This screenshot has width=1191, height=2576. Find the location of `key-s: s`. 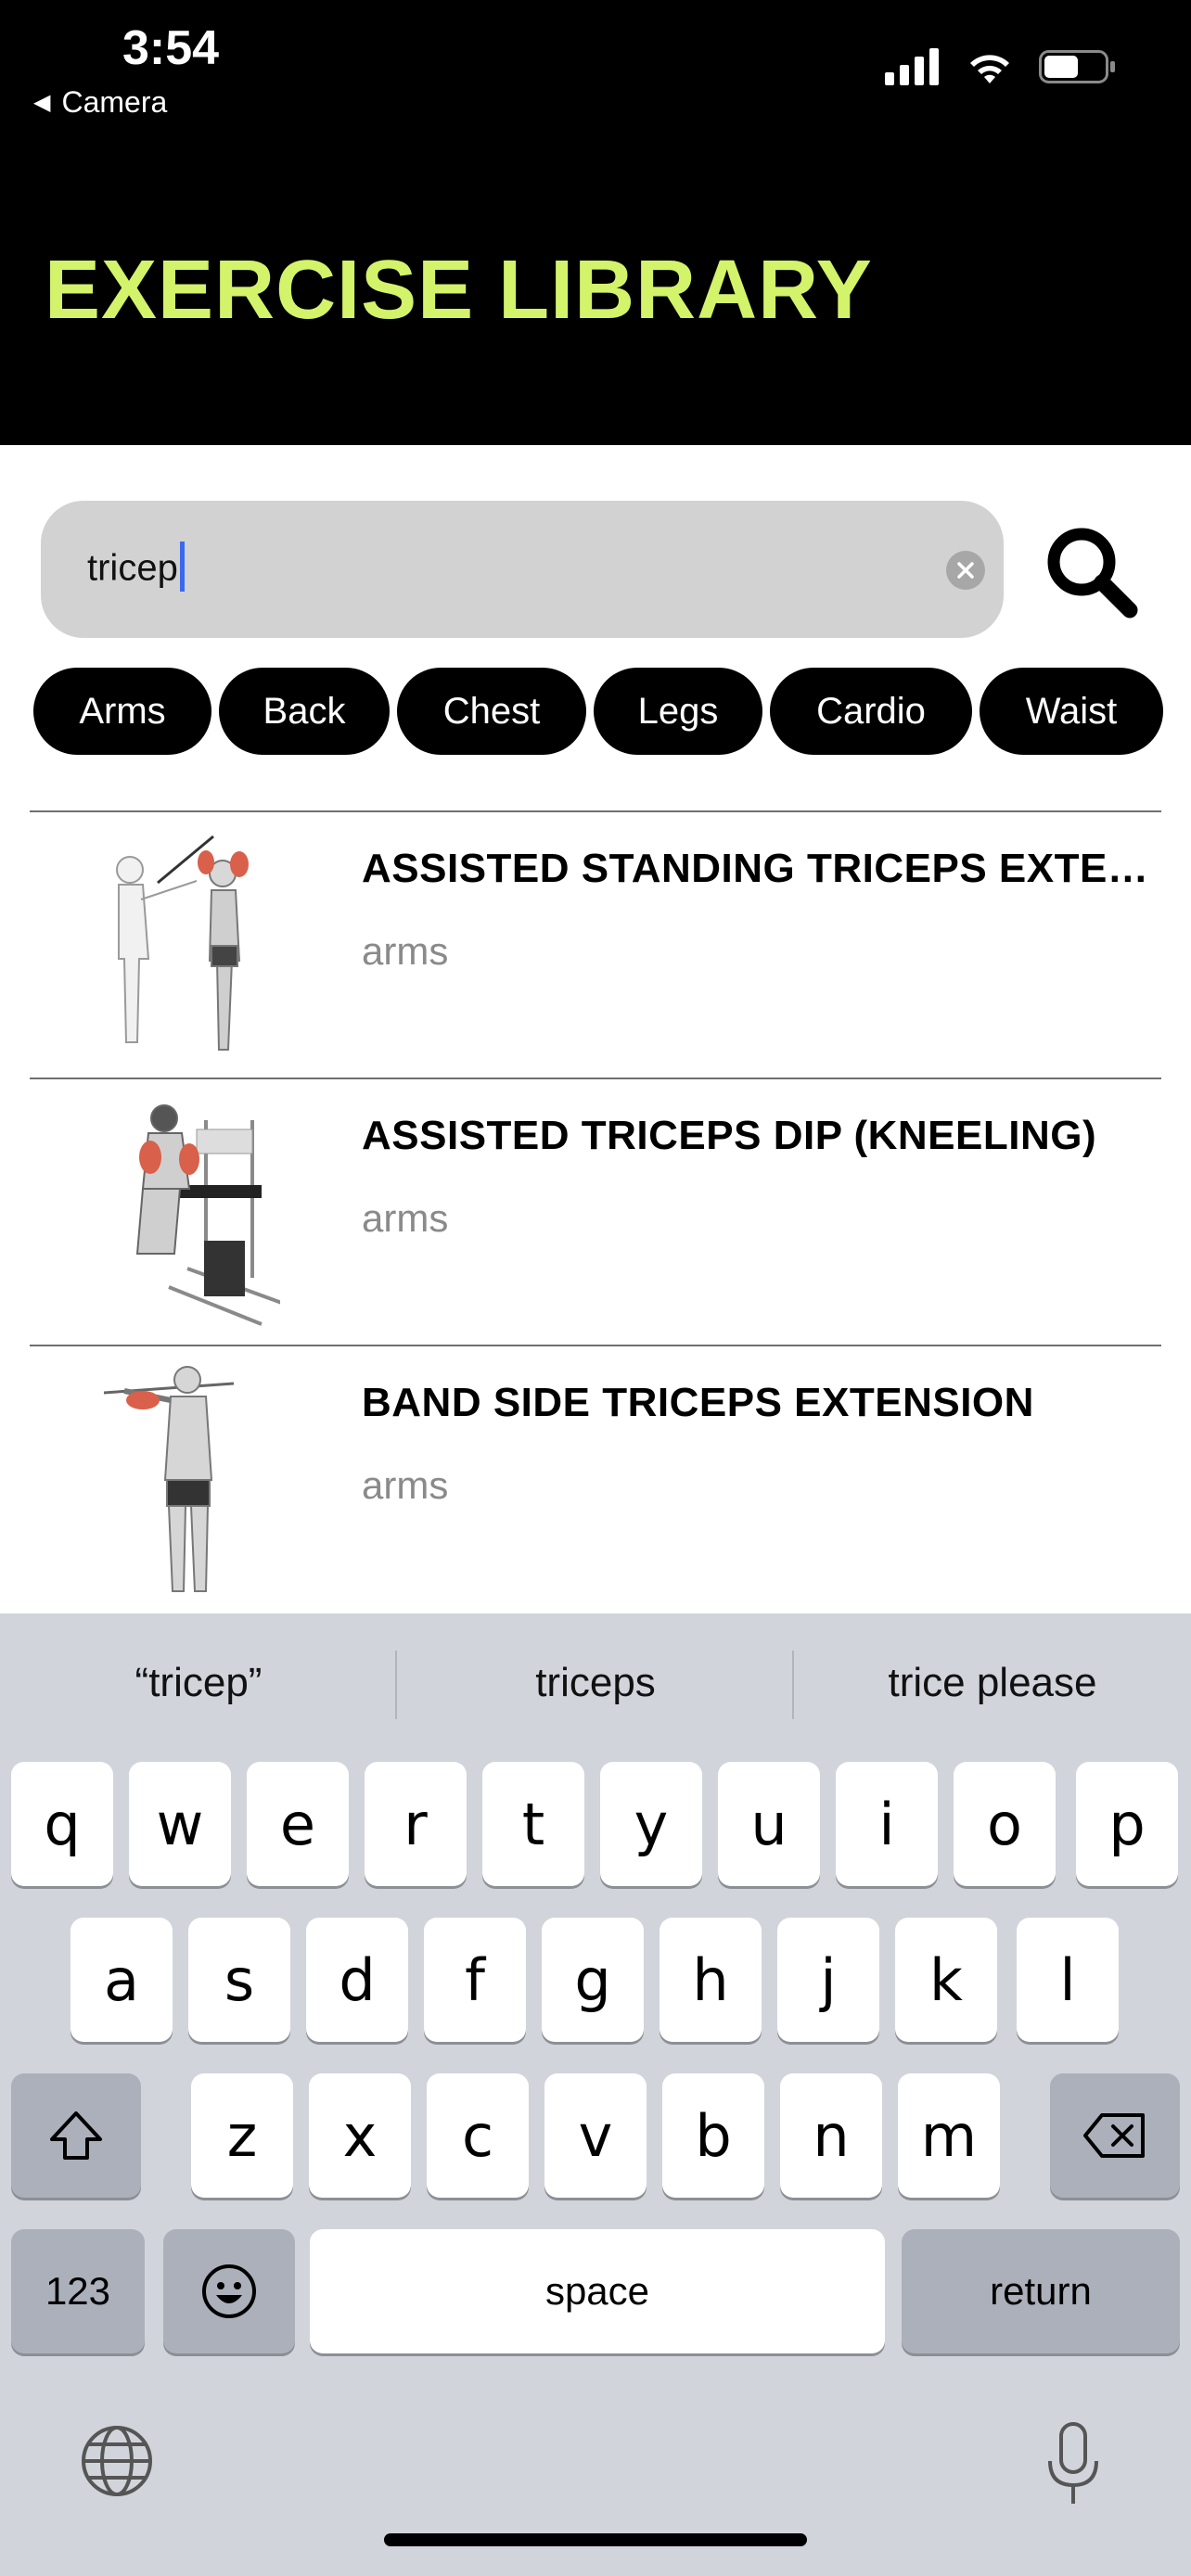

key-s: s is located at coordinates (239, 1980).